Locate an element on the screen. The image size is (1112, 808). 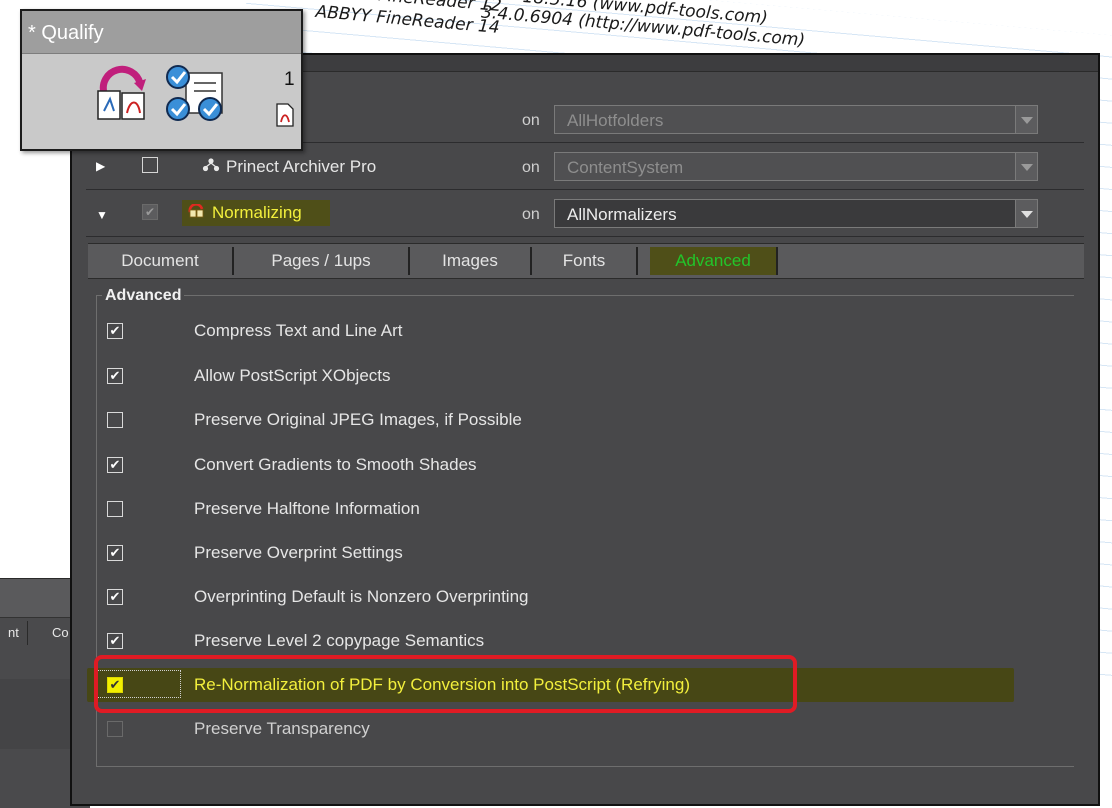
bg-window-tab: nt is located at coordinates (14, 633).